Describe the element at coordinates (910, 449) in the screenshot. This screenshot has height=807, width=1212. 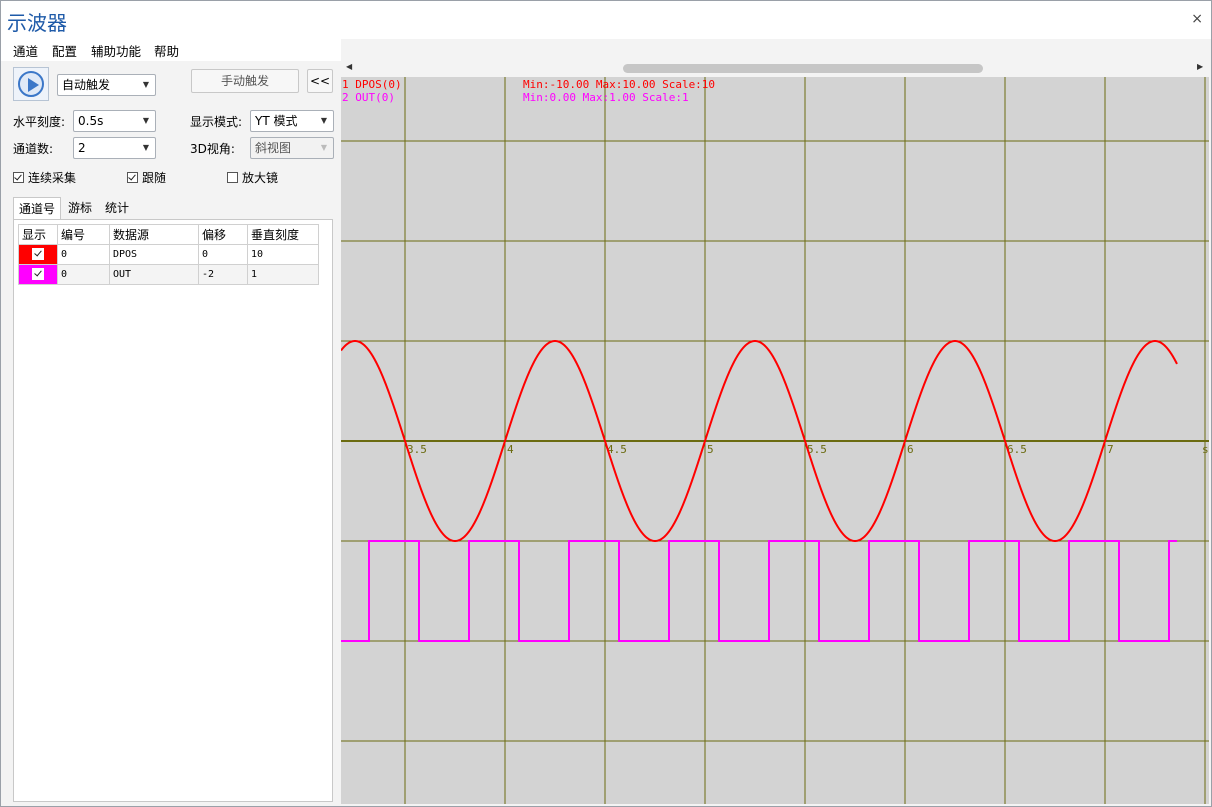
I see `x-tick-label: 6` at that location.